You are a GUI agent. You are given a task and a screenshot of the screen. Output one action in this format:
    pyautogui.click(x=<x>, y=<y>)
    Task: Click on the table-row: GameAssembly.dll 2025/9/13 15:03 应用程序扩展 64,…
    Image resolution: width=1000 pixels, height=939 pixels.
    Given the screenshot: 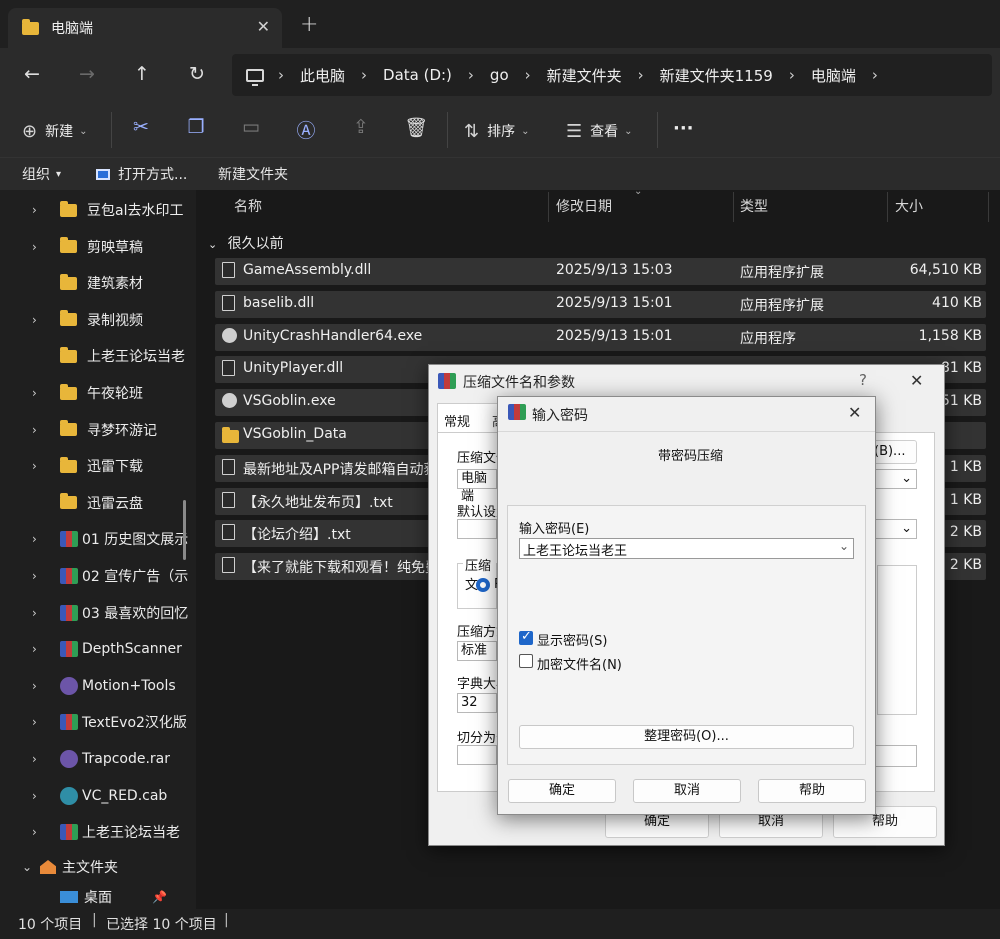 What is the action you would take?
    pyautogui.click(x=600, y=271)
    